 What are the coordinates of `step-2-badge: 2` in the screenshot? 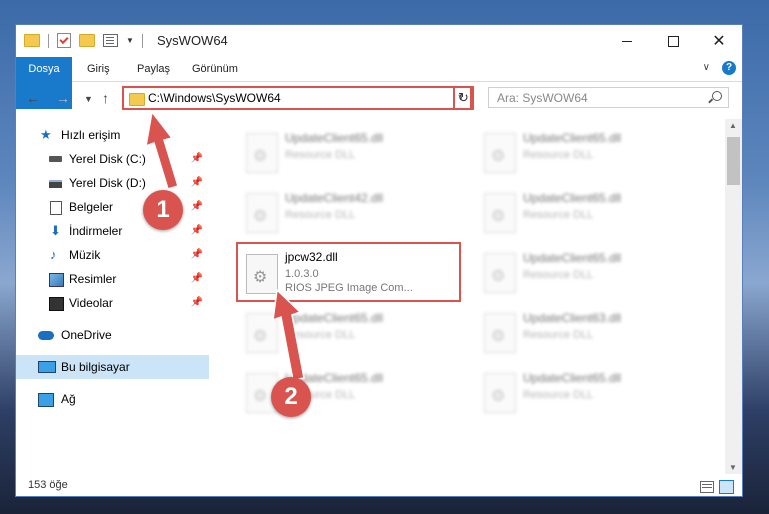 It's located at (291, 397).